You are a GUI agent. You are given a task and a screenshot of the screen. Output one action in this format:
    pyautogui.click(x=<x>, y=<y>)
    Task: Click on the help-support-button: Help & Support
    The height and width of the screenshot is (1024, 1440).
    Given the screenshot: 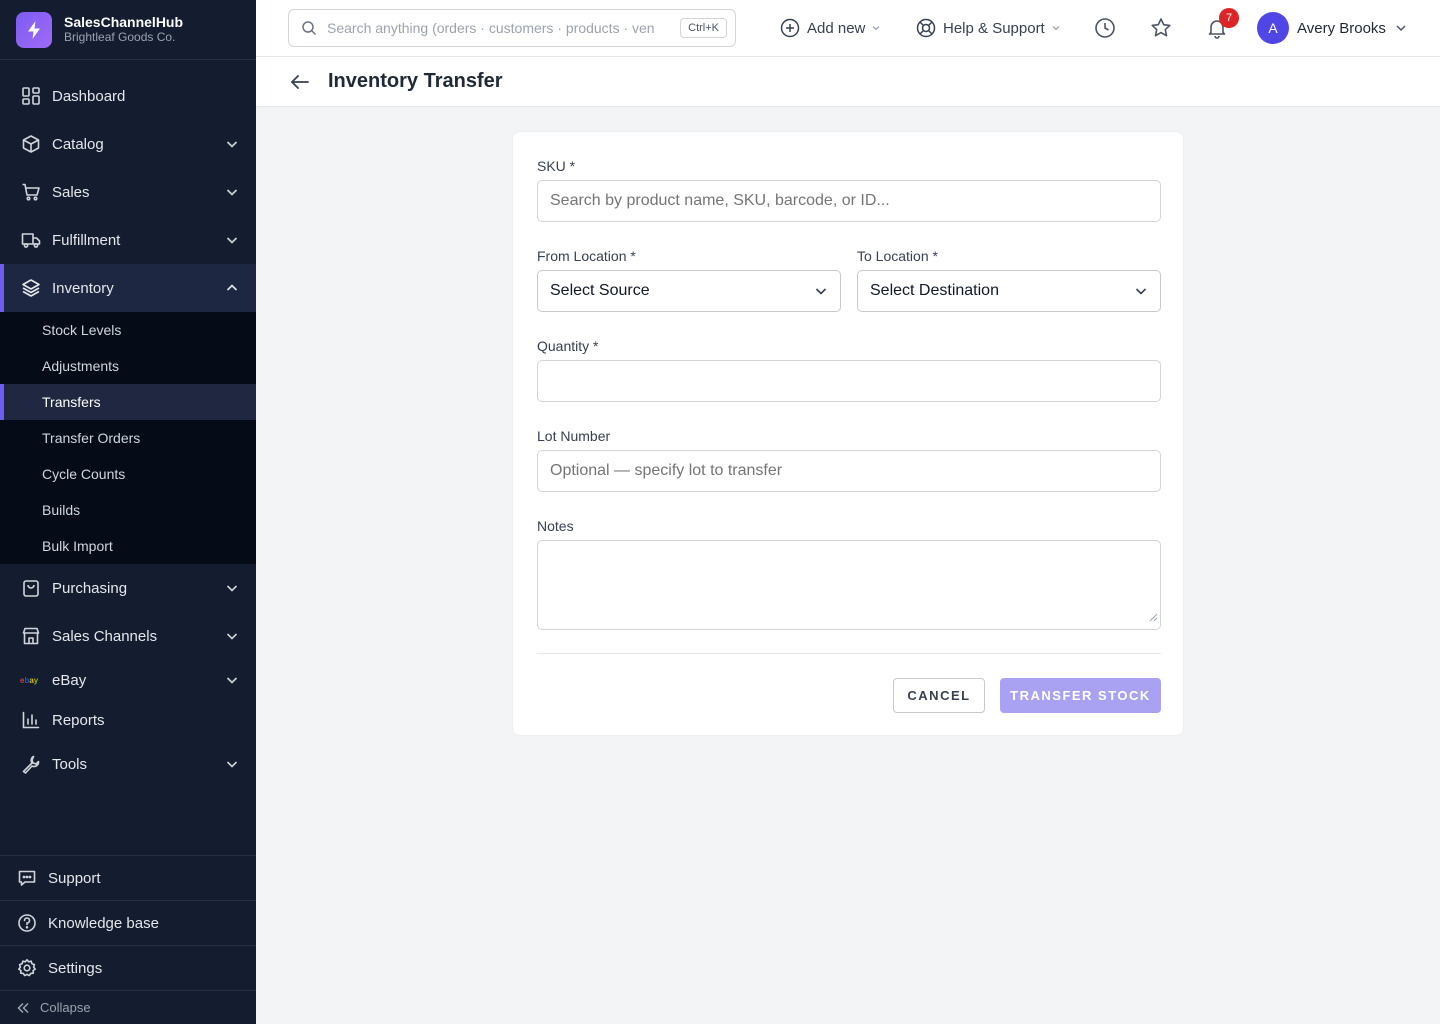 What is the action you would take?
    pyautogui.click(x=988, y=28)
    